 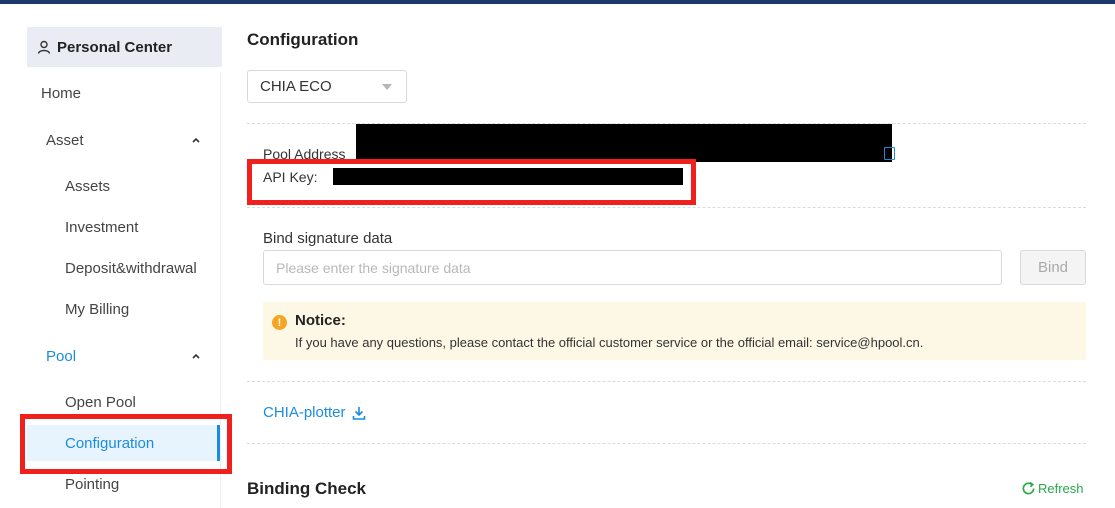 I want to click on refresh-icon, so click(x=1028, y=488).